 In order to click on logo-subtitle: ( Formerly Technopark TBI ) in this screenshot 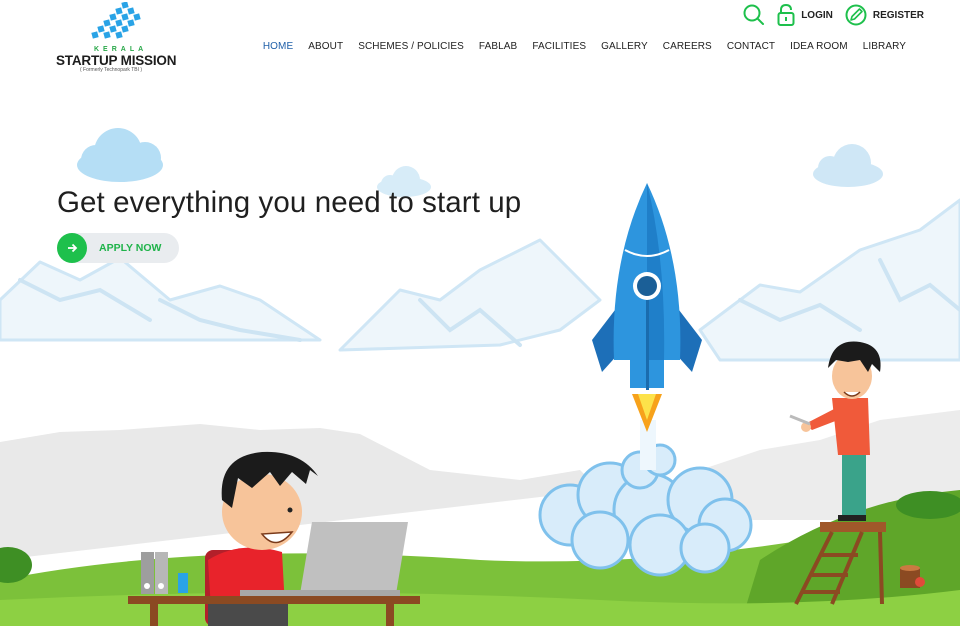, I will do `click(111, 70)`.